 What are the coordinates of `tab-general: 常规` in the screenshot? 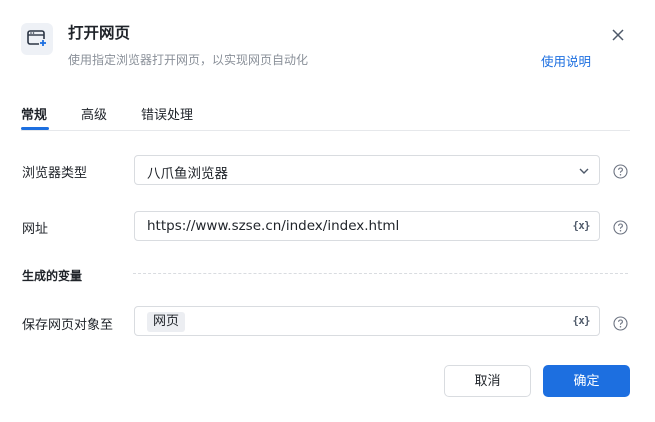 It's located at (34, 113).